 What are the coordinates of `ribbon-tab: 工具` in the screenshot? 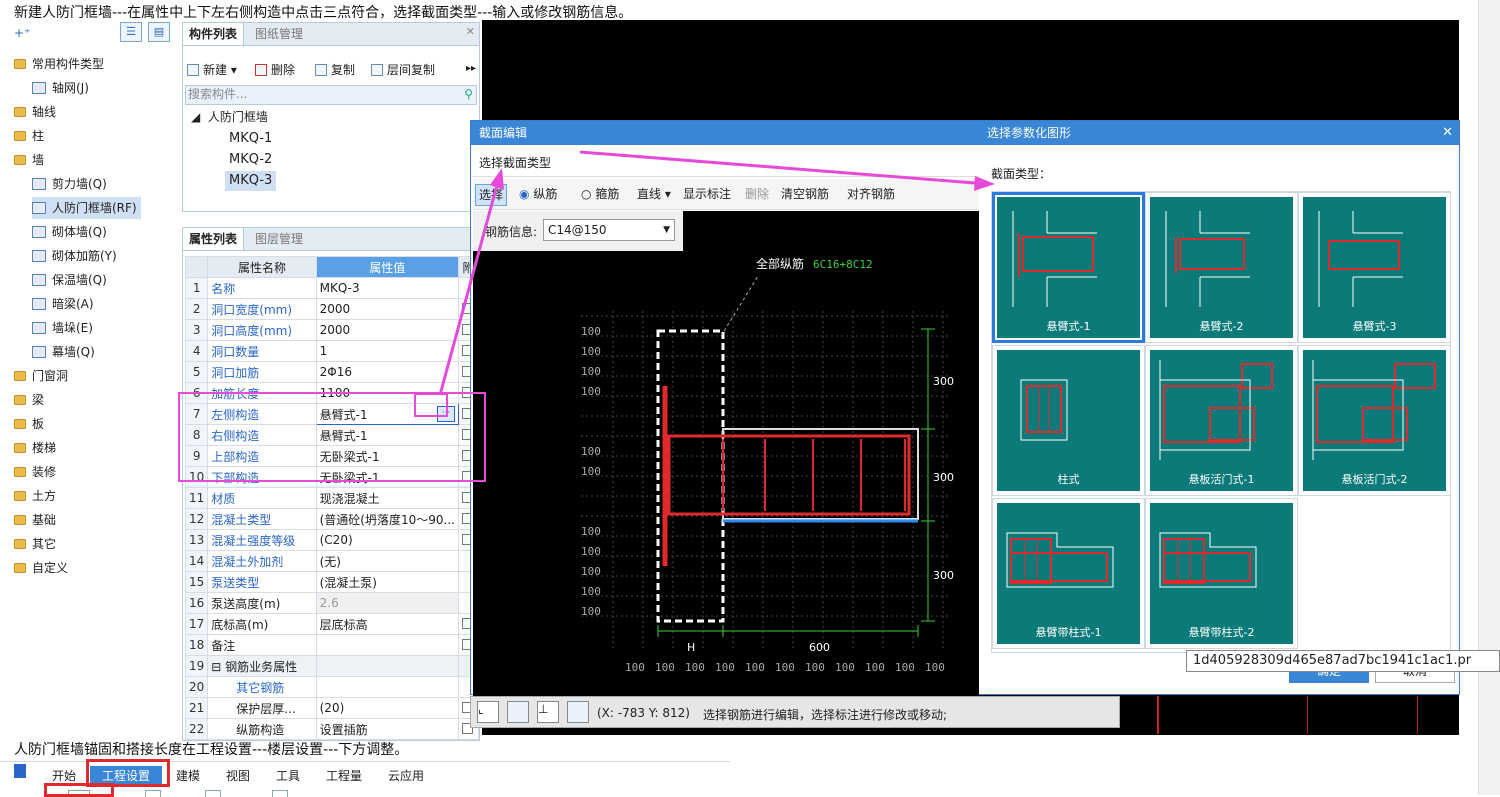 It's located at (288, 776).